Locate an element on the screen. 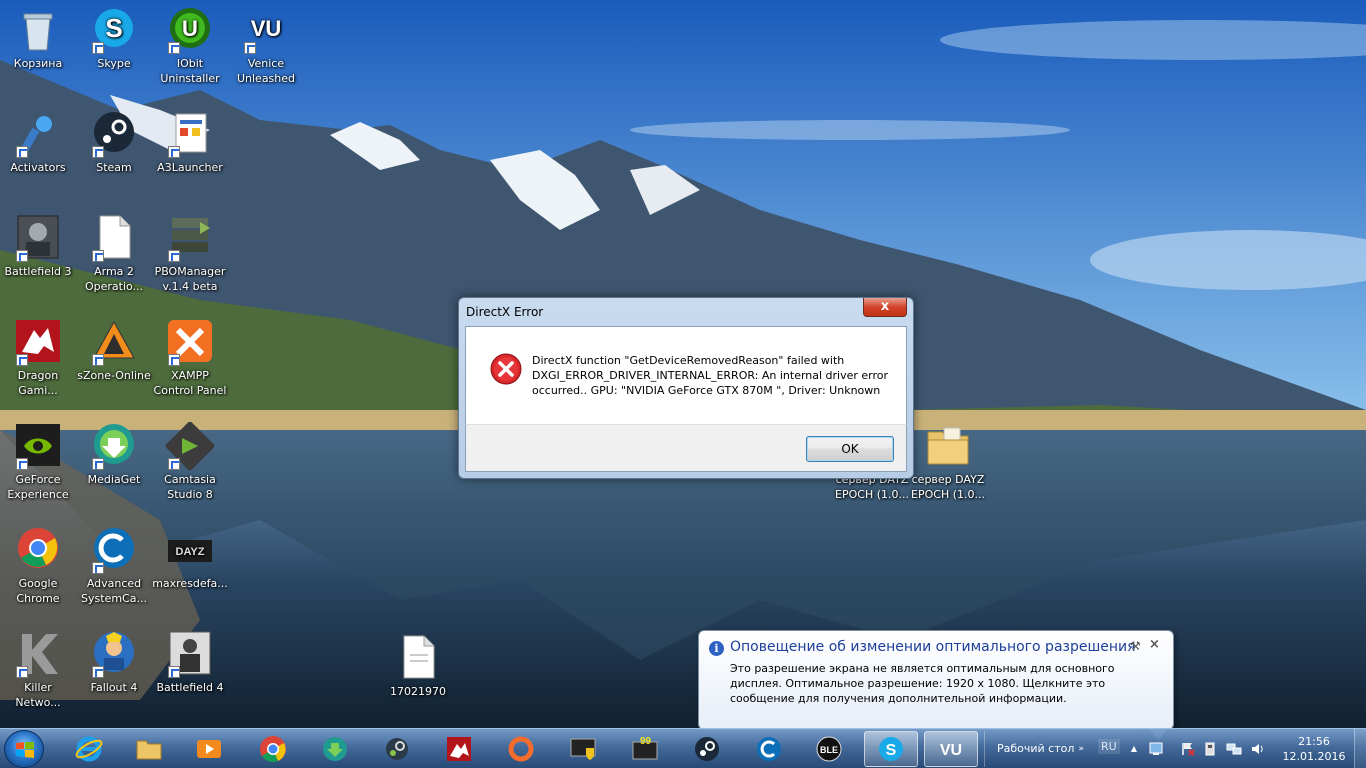 This screenshot has width=1366, height=768. volume-icon is located at coordinates (1258, 749).